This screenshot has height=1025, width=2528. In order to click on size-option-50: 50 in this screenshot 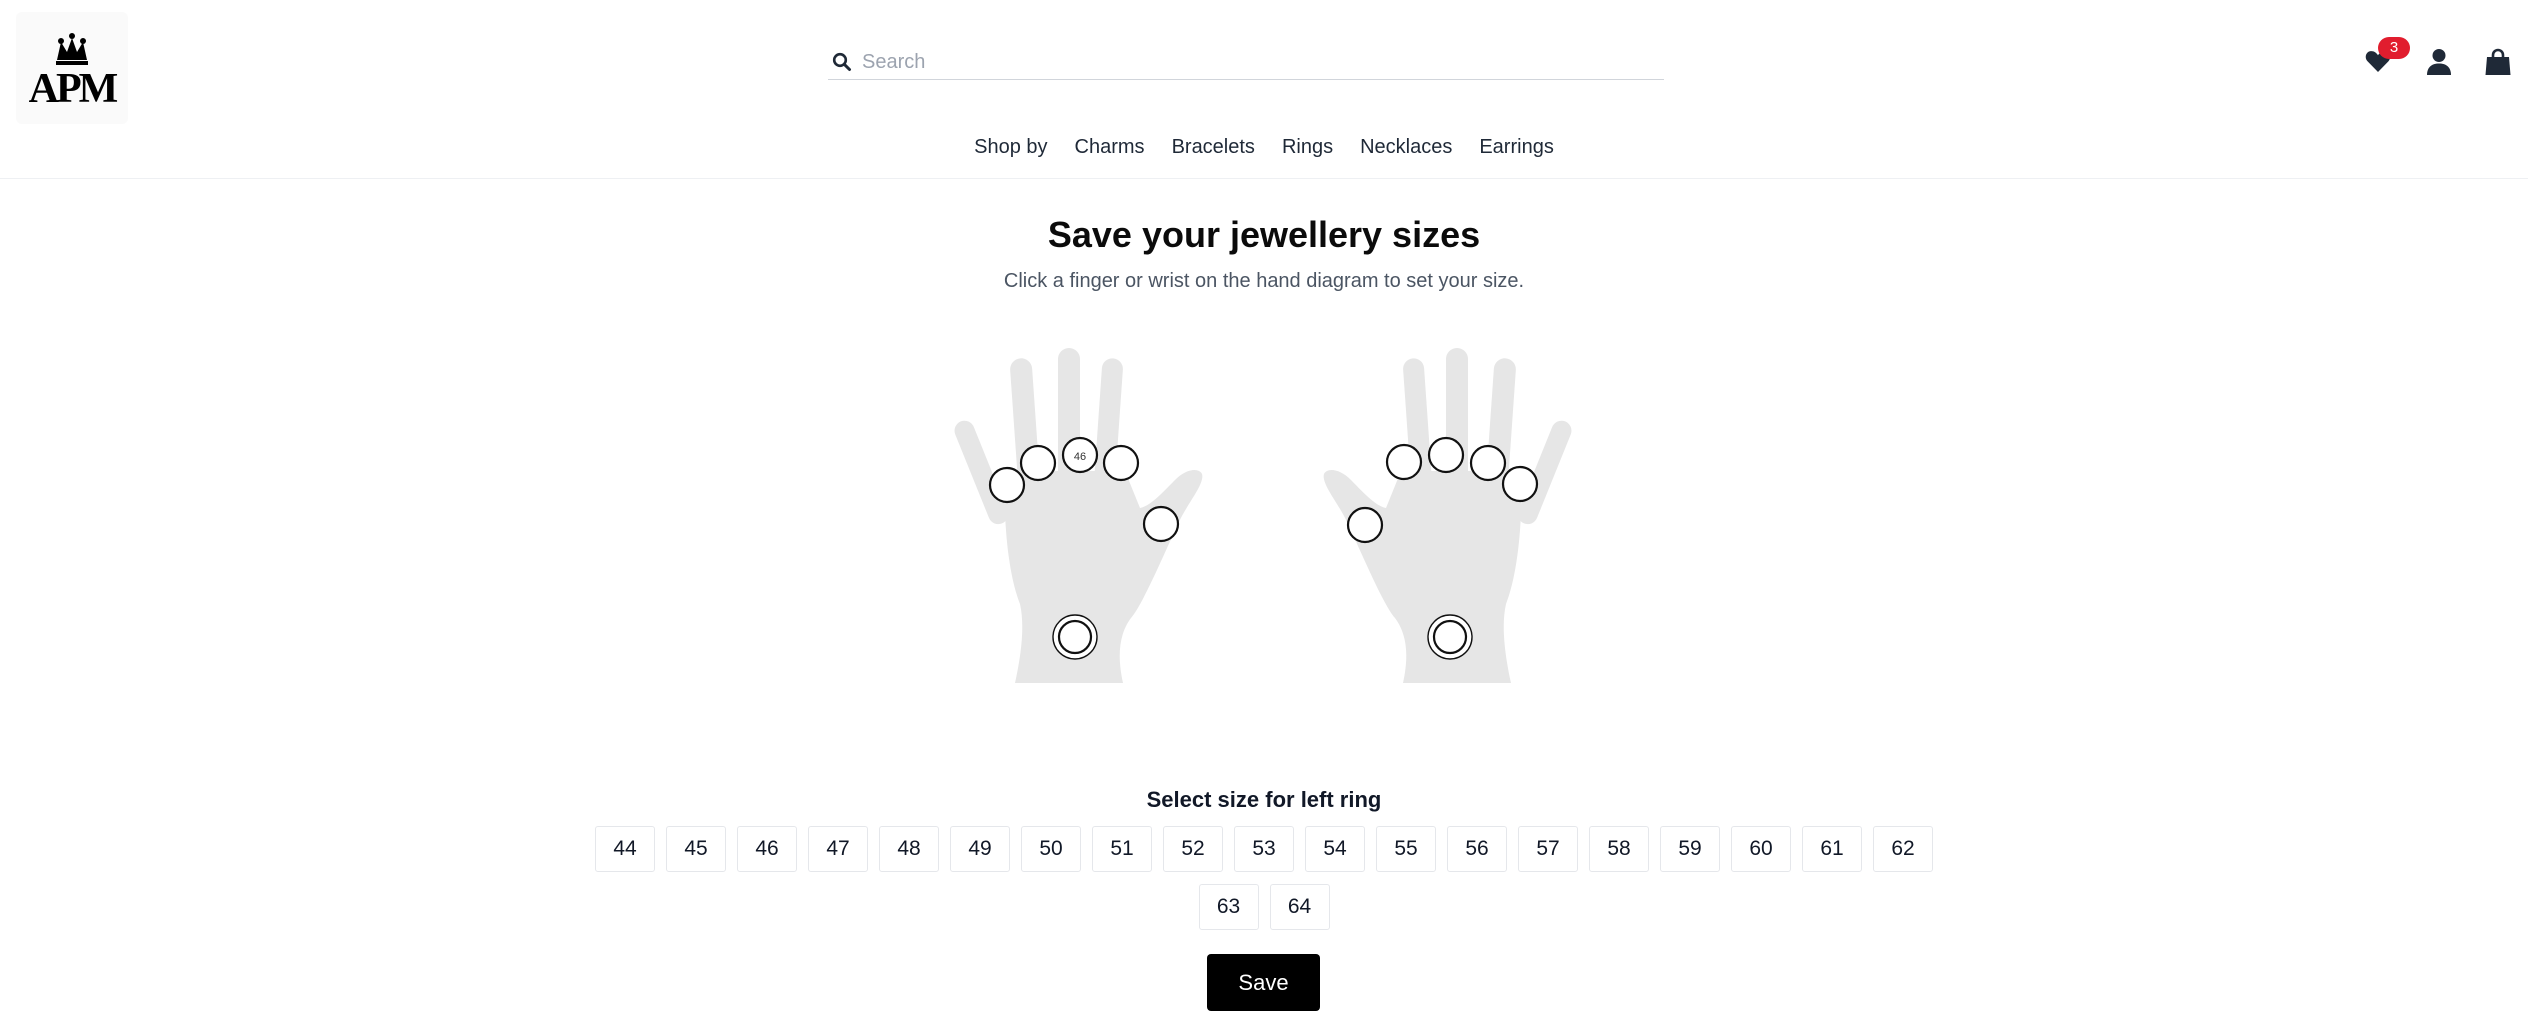, I will do `click(1051, 849)`.